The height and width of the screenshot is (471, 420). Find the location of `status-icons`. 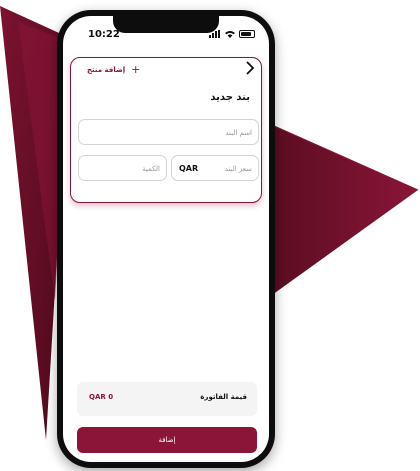

status-icons is located at coordinates (232, 34).